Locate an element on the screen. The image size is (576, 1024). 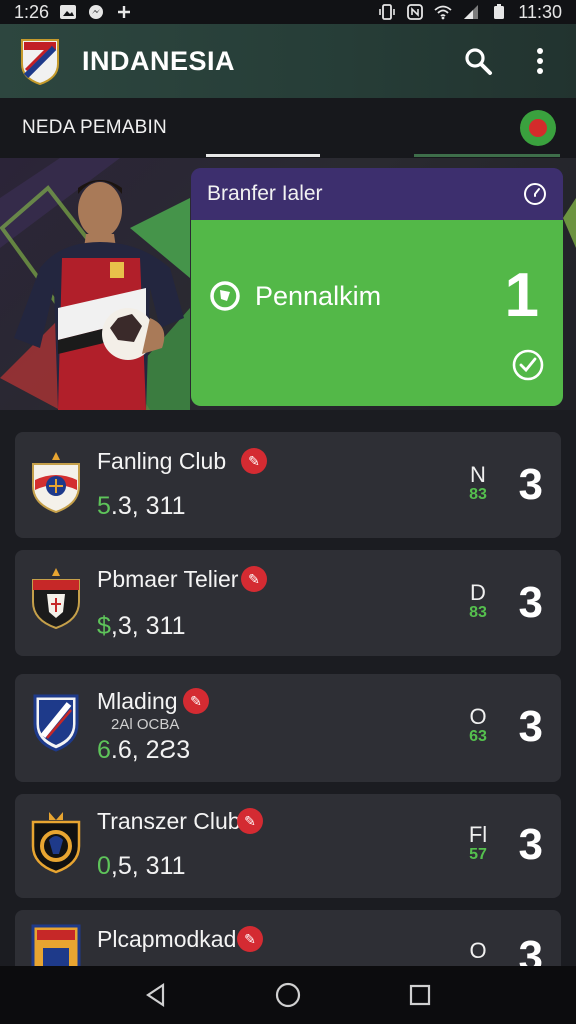
home-button is located at coordinates (288, 995).